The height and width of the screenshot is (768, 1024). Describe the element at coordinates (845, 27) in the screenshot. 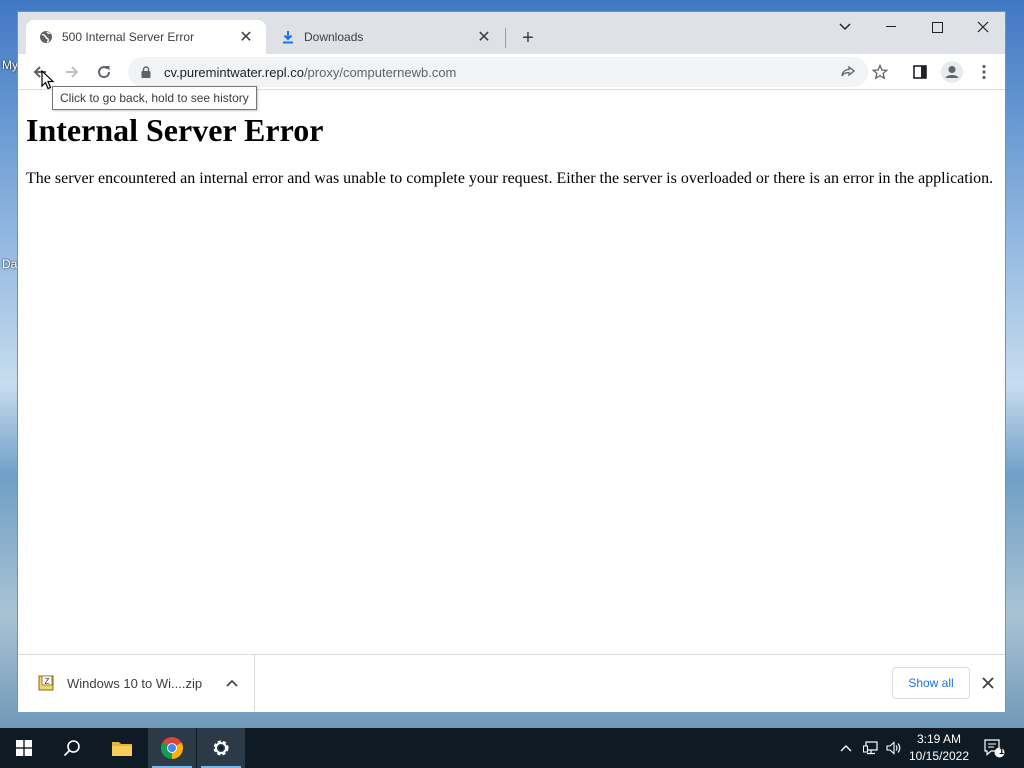

I see `tab-search-icon` at that location.